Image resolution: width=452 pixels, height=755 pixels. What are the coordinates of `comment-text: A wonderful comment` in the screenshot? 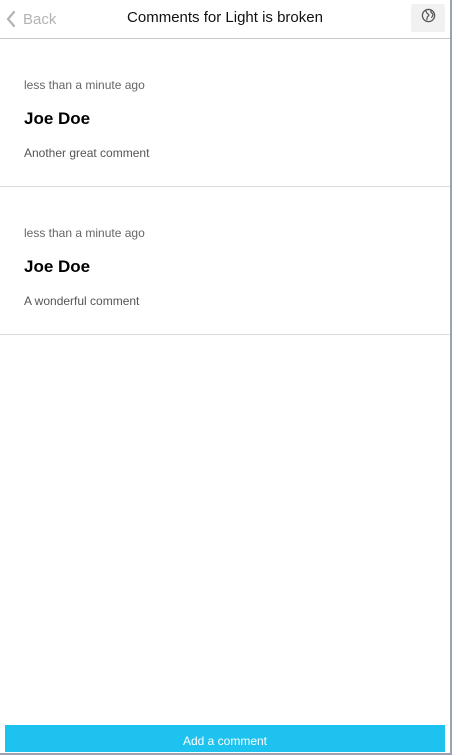 It's located at (82, 301).